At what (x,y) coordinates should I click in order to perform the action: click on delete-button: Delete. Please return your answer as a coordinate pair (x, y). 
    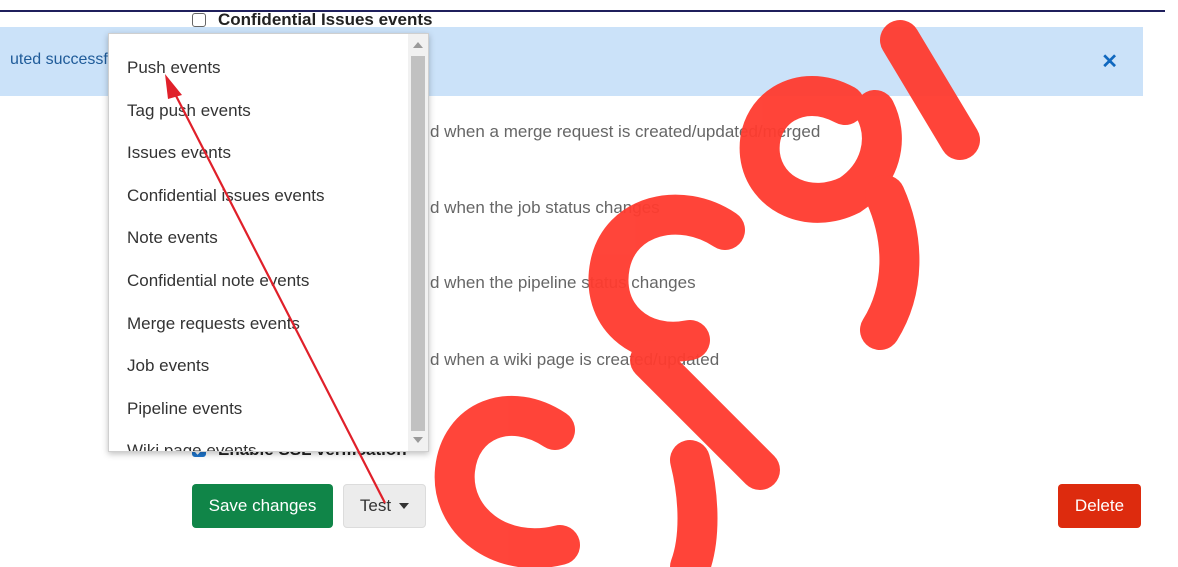
    Looking at the image, I should click on (1099, 506).